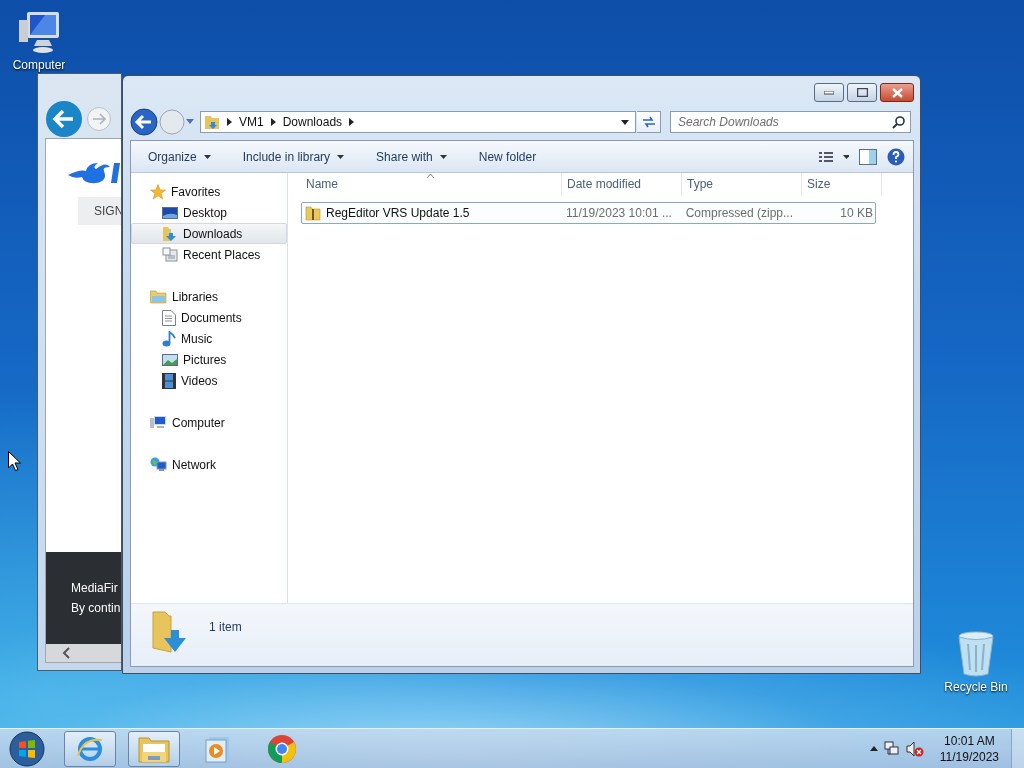 This screenshot has height=768, width=1024. What do you see at coordinates (418, 122) in the screenshot?
I see `address-bar: VM1 Downloads` at bounding box center [418, 122].